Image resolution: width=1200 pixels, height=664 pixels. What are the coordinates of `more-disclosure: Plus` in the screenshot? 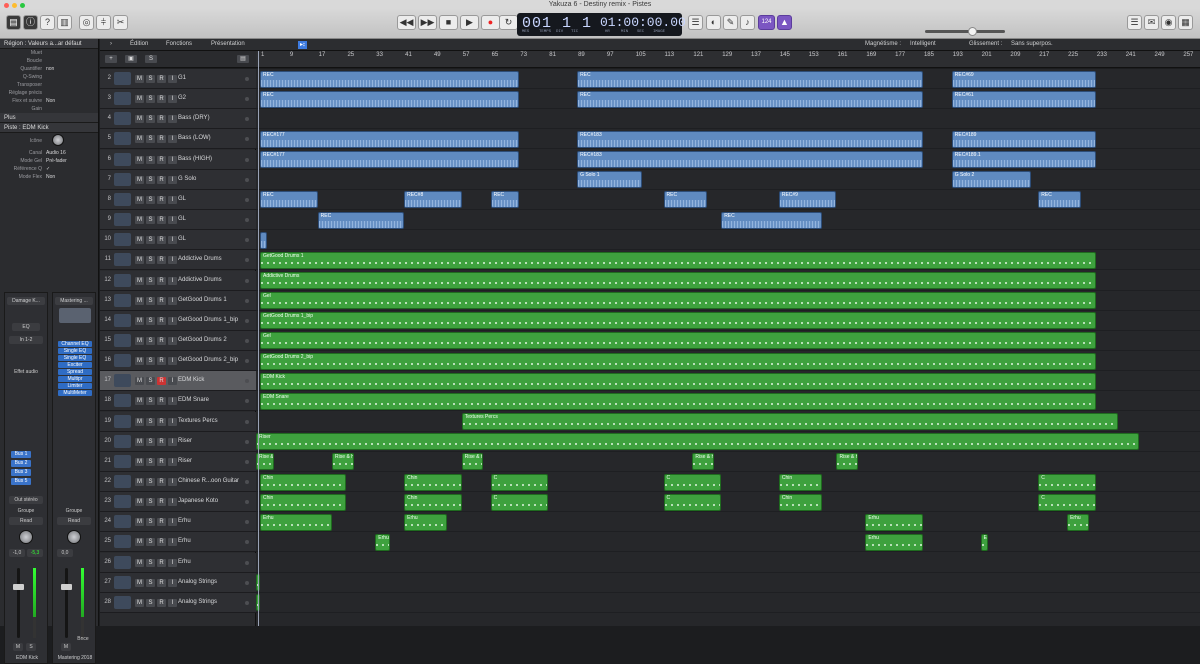 It's located at (49, 118).